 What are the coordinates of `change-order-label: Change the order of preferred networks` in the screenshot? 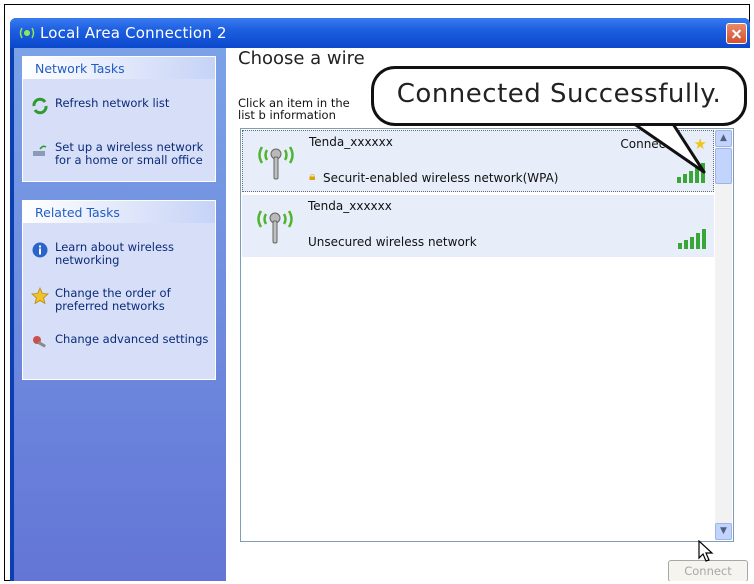 It's located at (113, 299).